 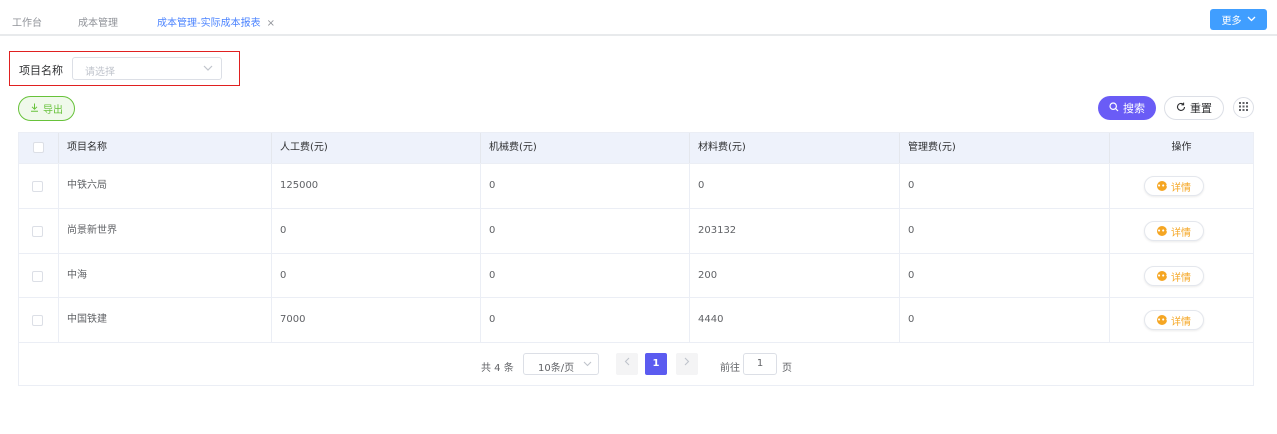 I want to click on column-header-machine: 机械费(元), so click(x=585, y=148).